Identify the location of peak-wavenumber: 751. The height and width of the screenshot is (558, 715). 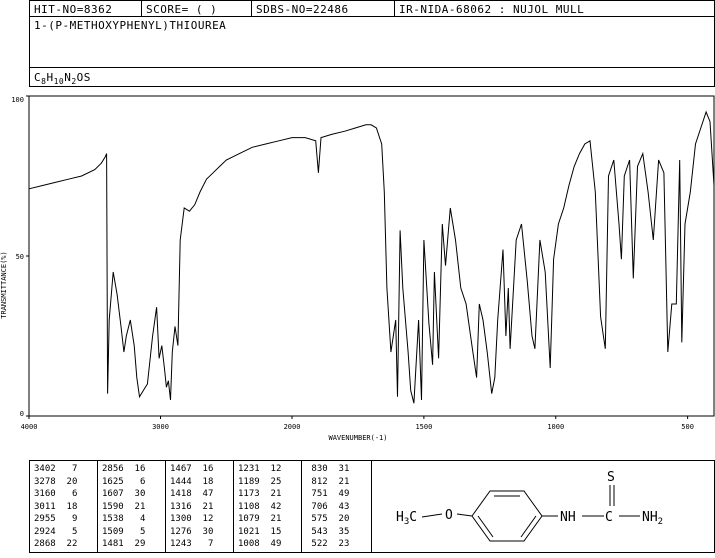
(317, 494).